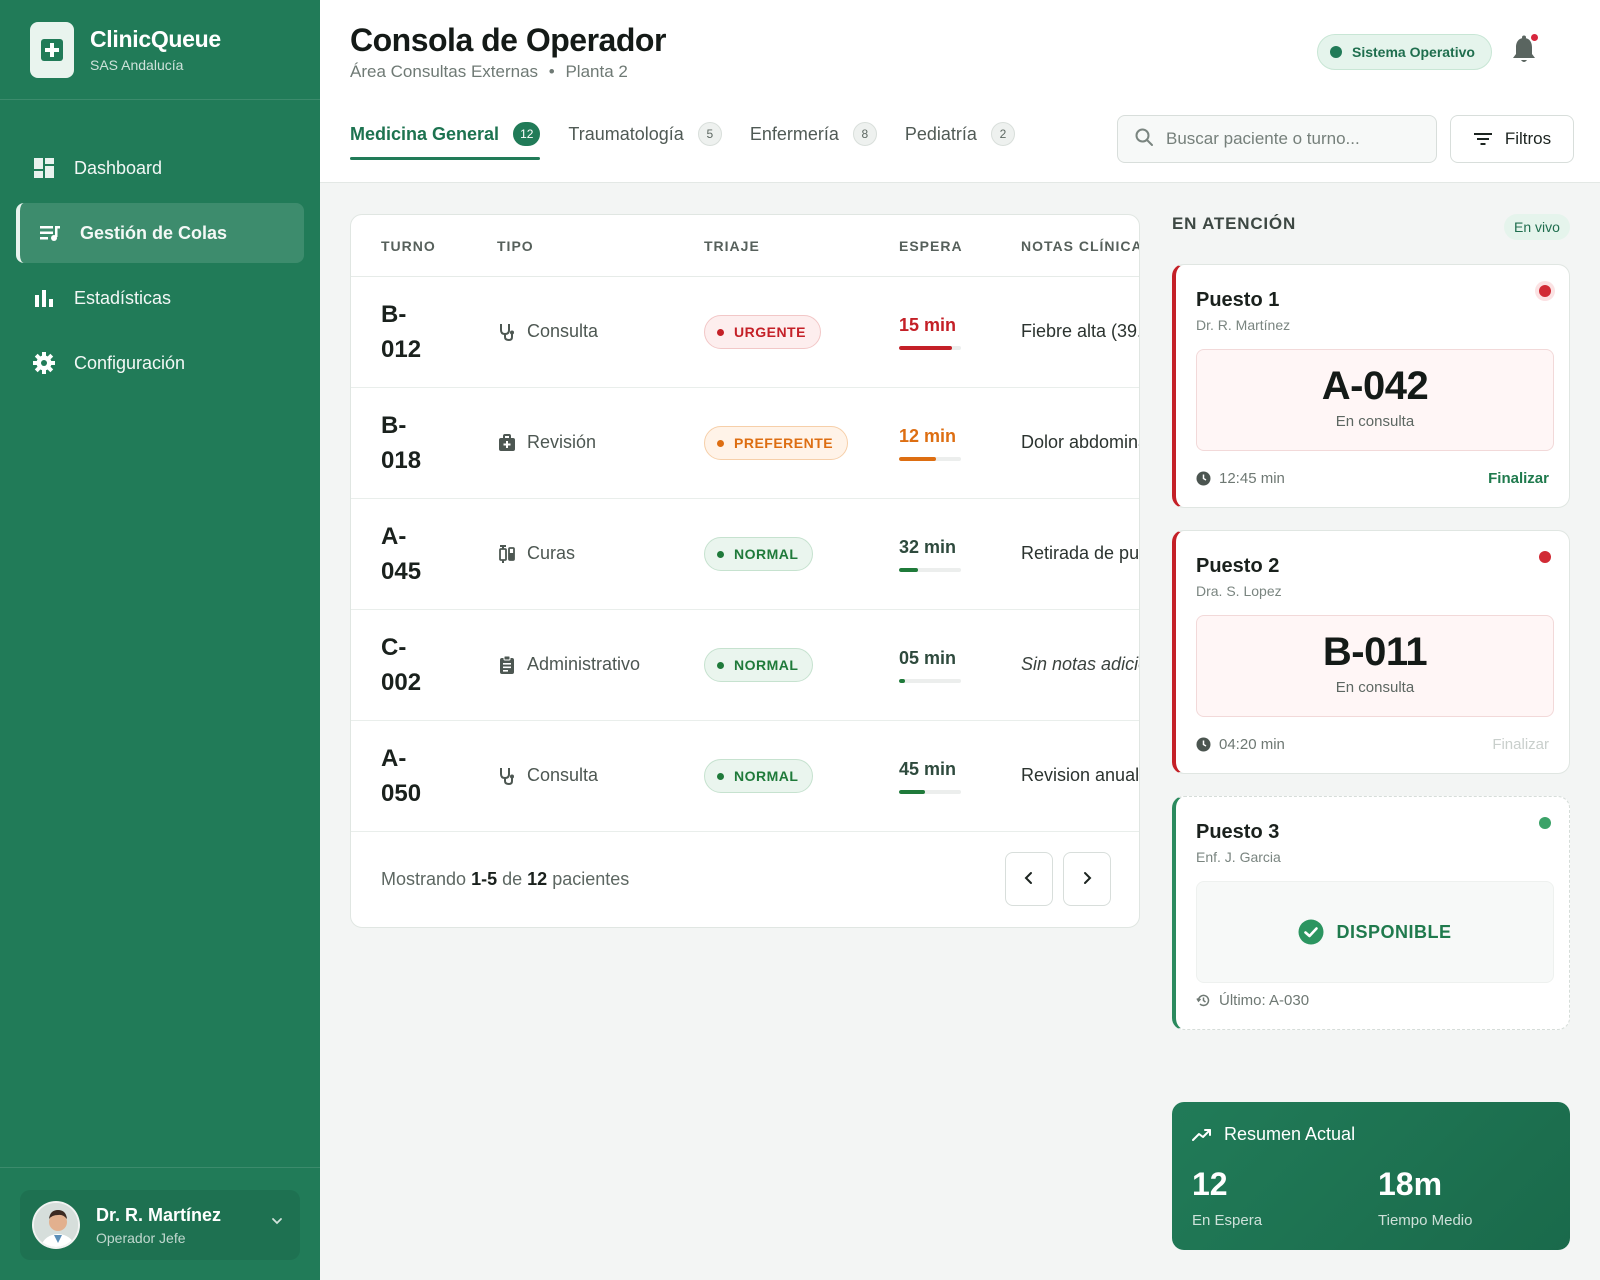  I want to click on previous-page-button, so click(1029, 879).